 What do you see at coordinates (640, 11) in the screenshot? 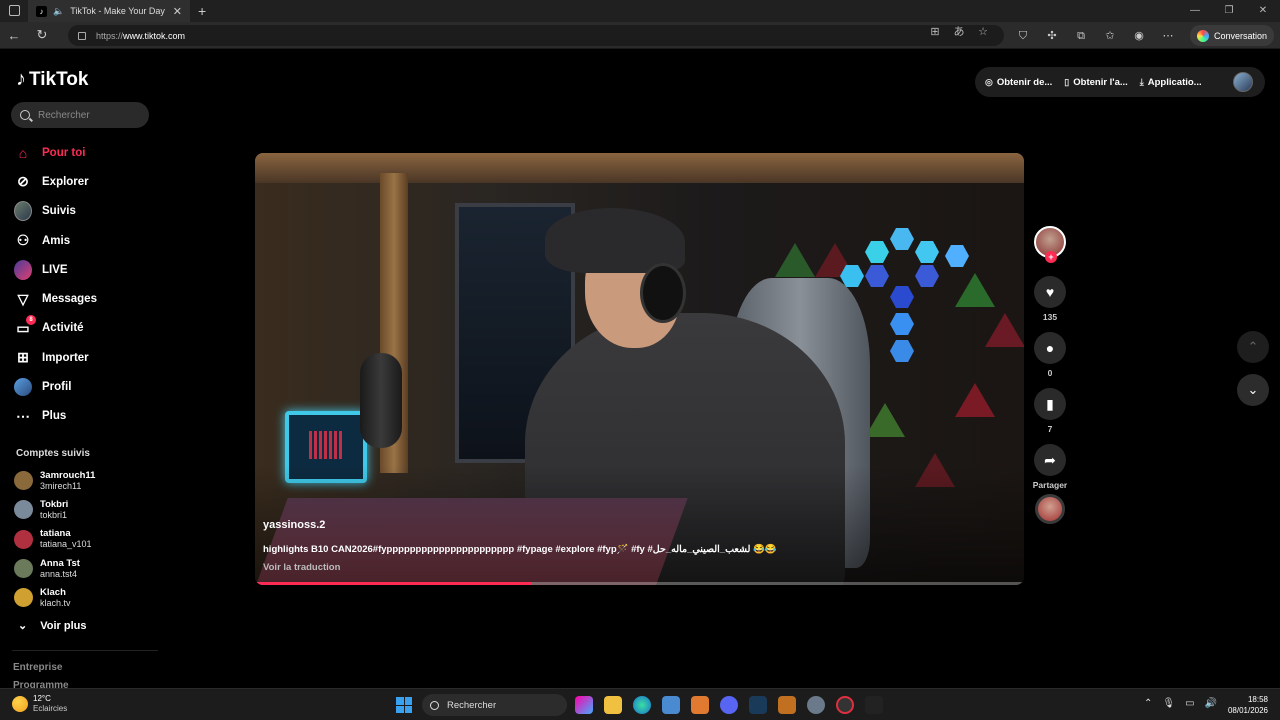
I see `browser-tab-bar: ♪ 🔈 TikTok - Make Your Day ✕ + — ❐ ✕` at bounding box center [640, 11].